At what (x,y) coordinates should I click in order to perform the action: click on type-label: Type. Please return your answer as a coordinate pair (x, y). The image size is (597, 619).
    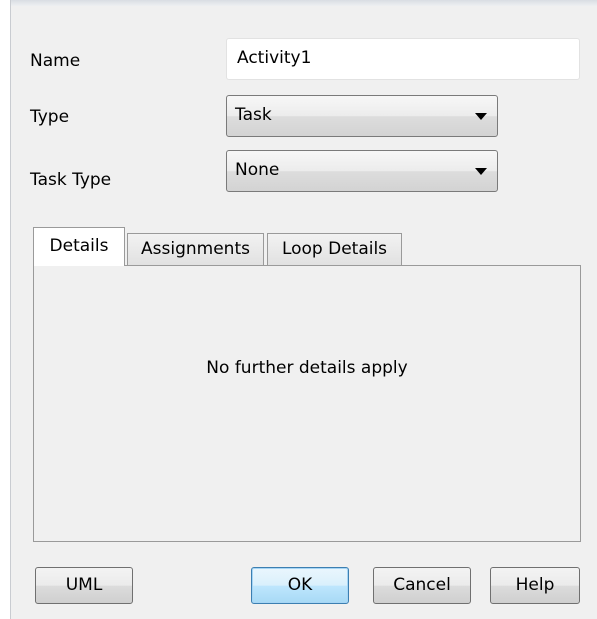
    Looking at the image, I should click on (50, 117).